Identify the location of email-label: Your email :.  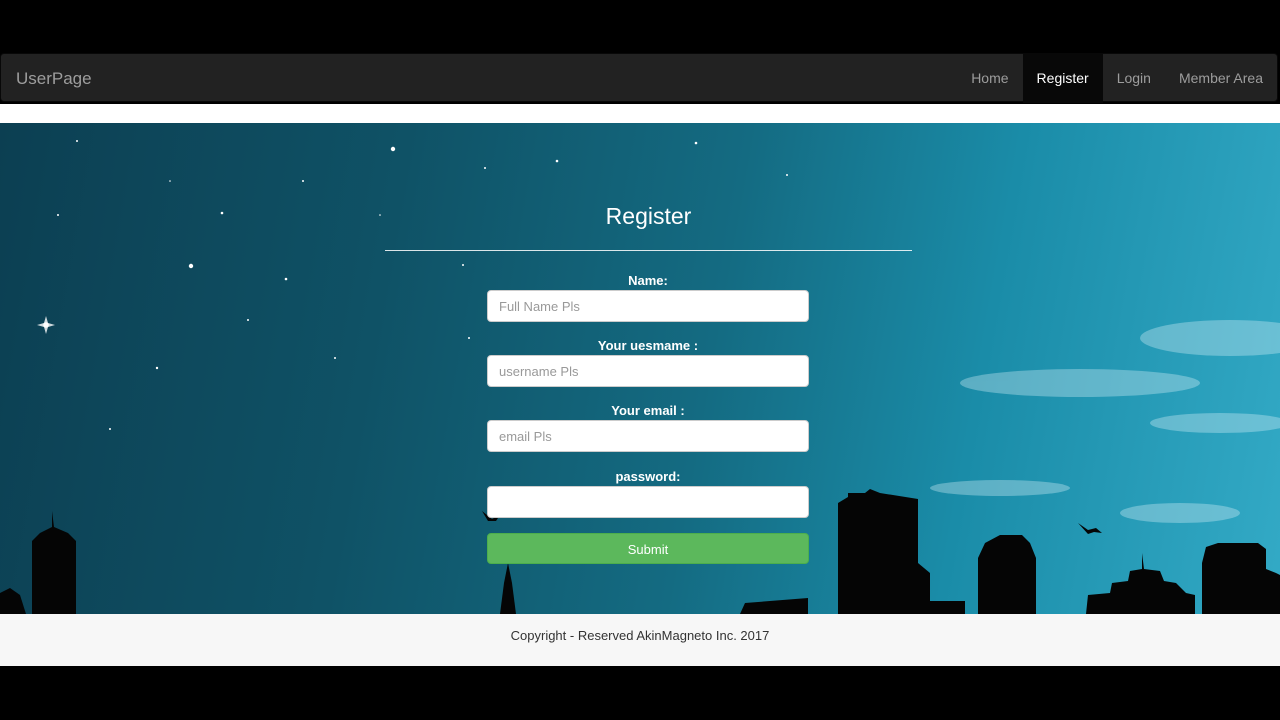
(648, 410).